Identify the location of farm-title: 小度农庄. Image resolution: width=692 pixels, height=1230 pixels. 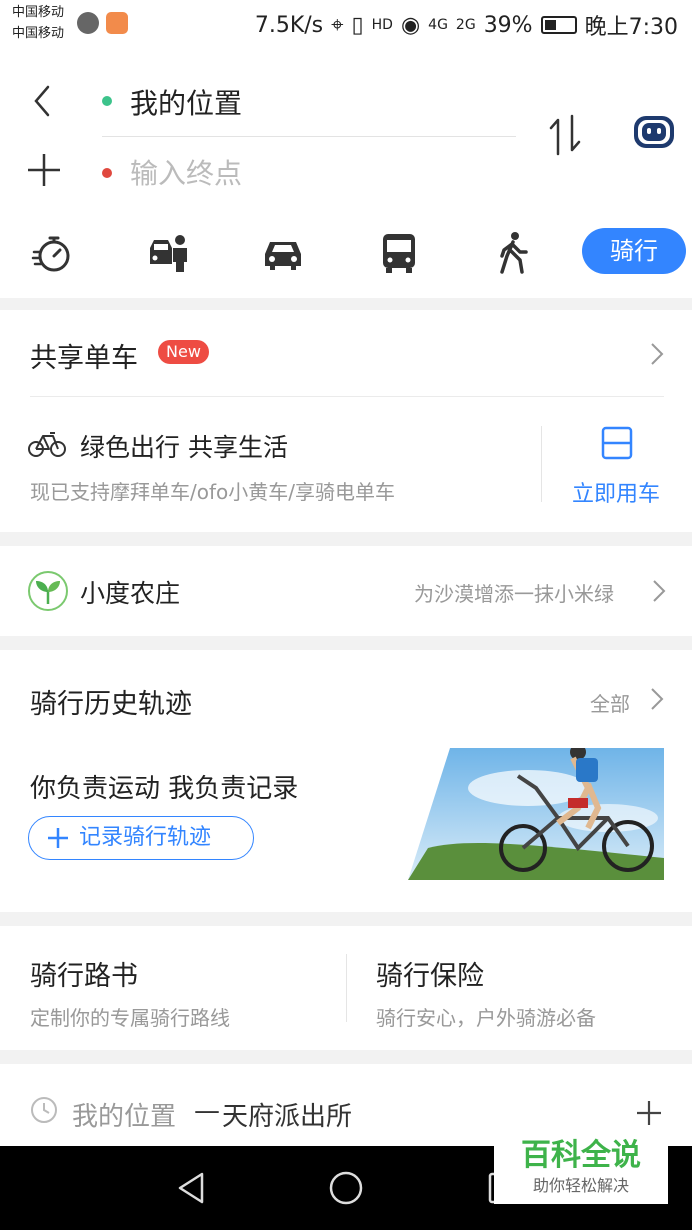
(130, 593).